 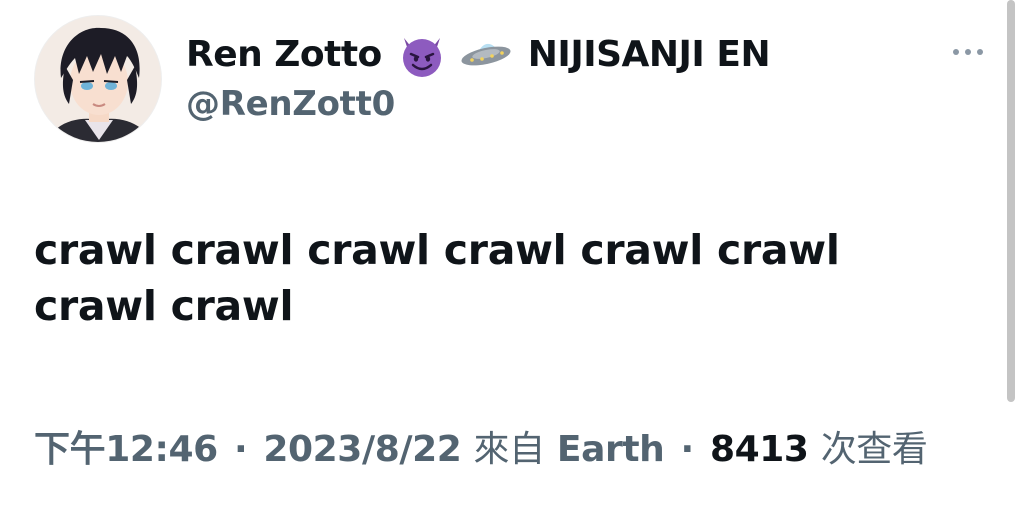 I want to click on tweet-metadata: 下午12:46 · 2023/8/22 來自 Earth · 8413 次查看, so click(x=481, y=446).